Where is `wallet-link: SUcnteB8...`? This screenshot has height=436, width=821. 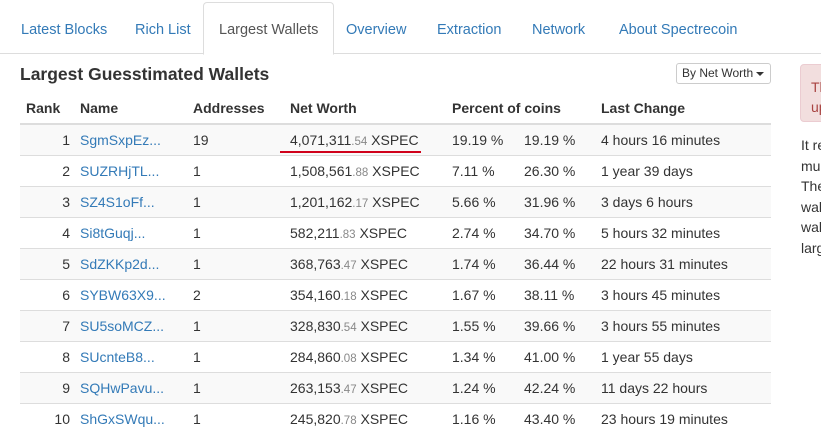 wallet-link: SUcnteB8... is located at coordinates (117, 357).